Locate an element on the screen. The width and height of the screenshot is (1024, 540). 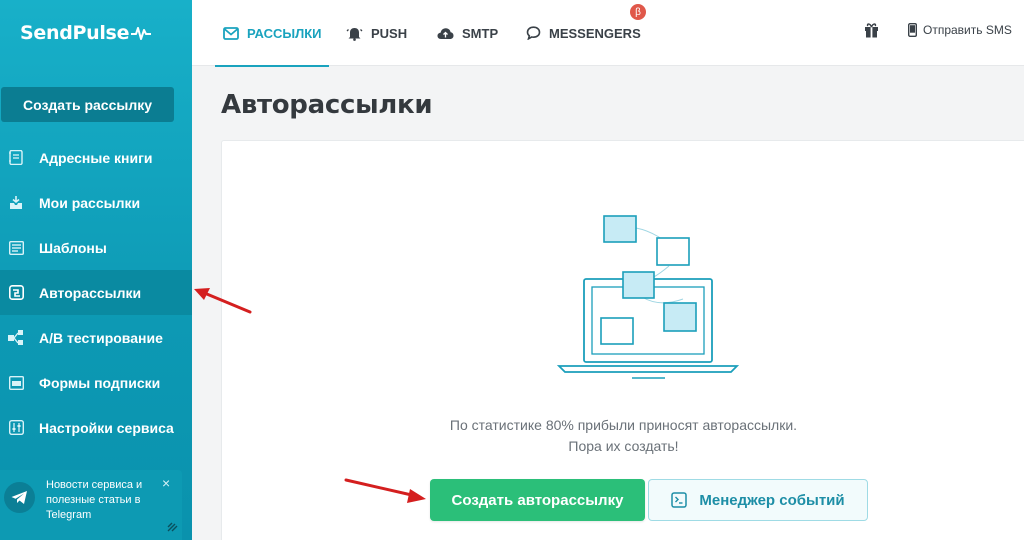
telegram-icon is located at coordinates (19, 497).